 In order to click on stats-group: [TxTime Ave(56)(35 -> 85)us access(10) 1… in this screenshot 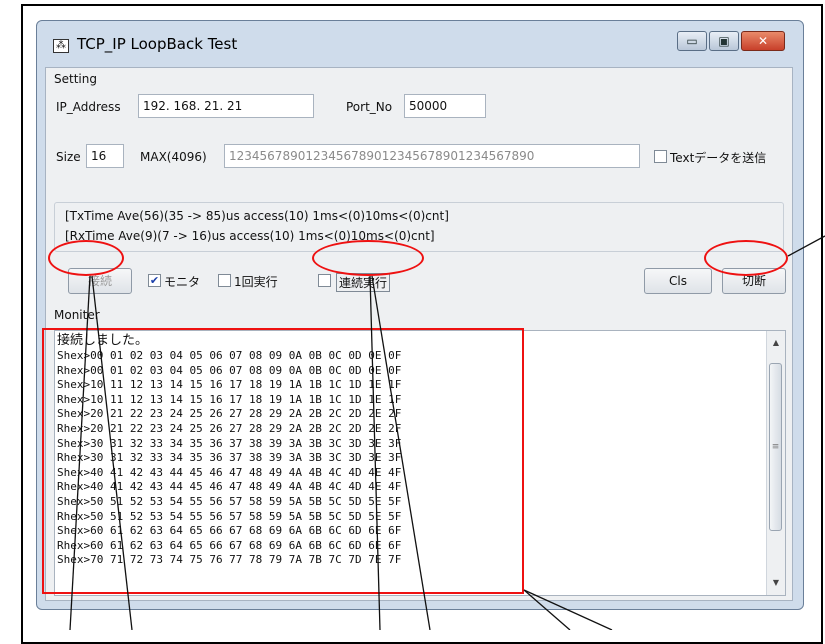, I will do `click(419, 227)`.